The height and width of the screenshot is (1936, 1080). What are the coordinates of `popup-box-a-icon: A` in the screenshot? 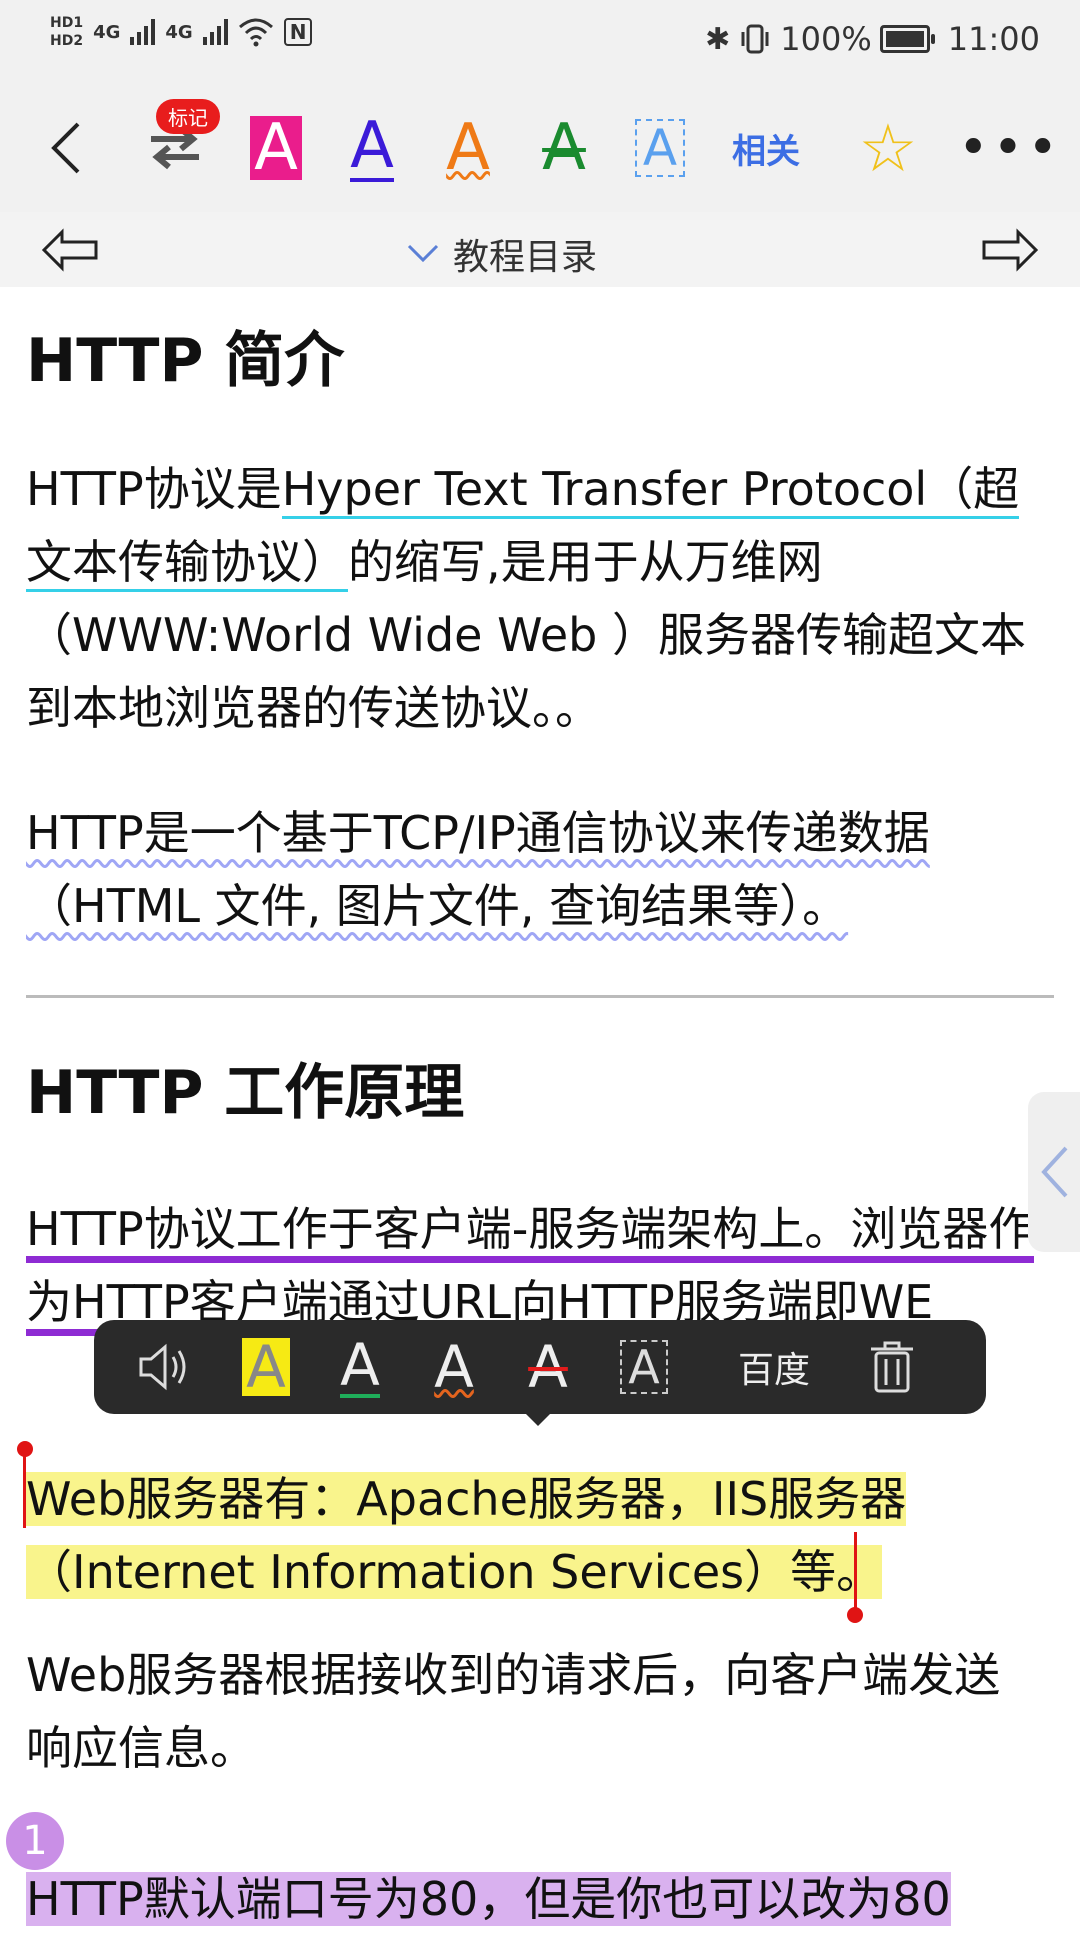 It's located at (644, 1367).